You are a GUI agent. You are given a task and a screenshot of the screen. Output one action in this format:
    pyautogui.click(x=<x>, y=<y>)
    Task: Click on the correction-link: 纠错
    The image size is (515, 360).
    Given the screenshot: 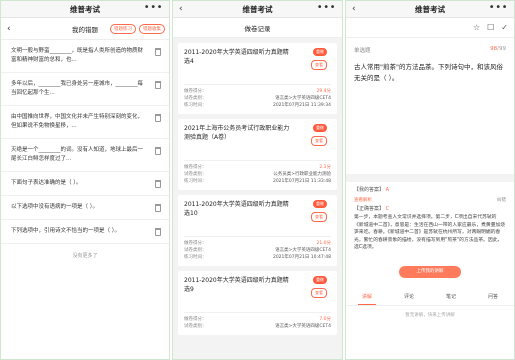 What is the action you would take?
    pyautogui.click(x=501, y=200)
    